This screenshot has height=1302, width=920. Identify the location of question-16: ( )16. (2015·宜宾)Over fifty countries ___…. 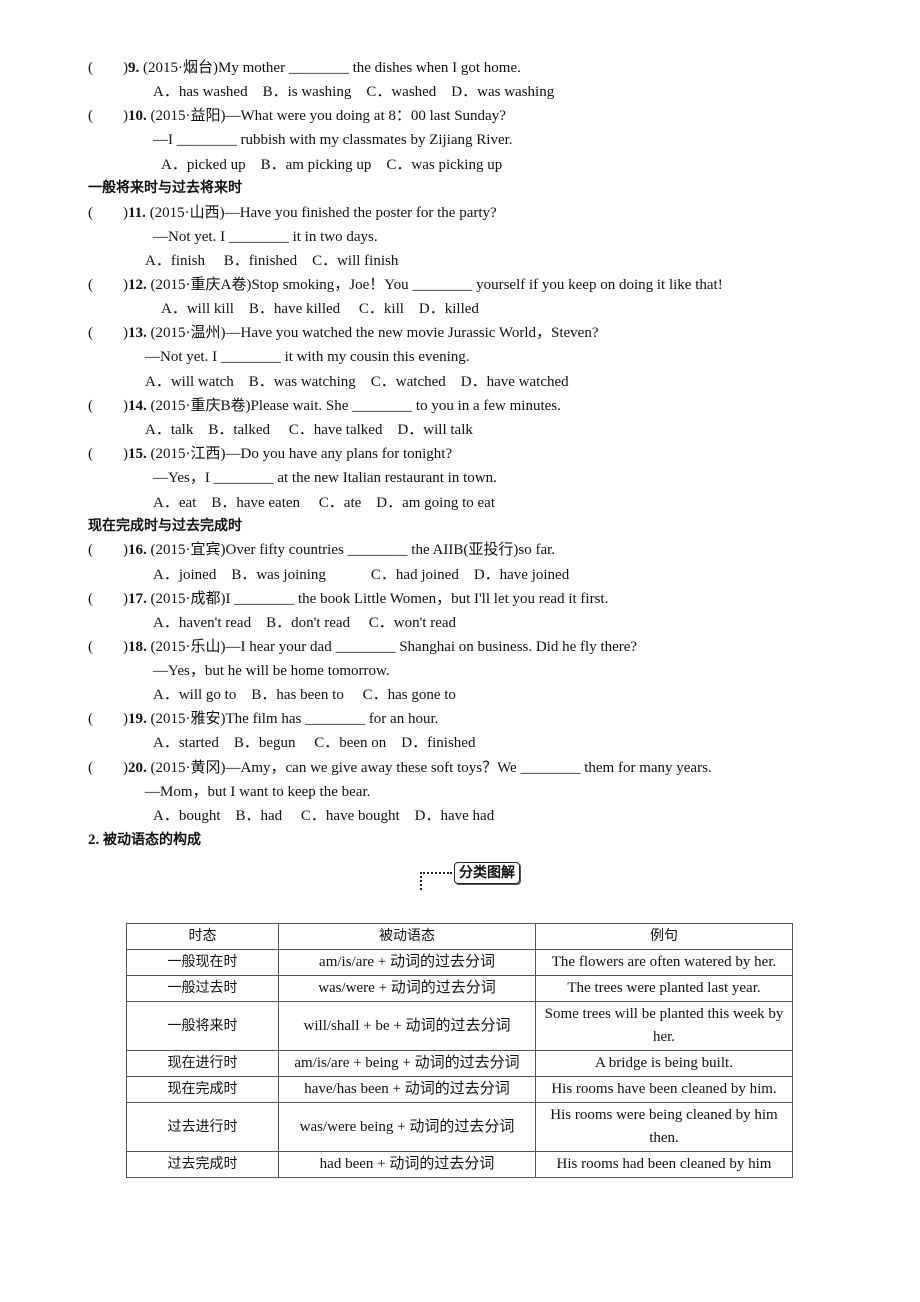
(322, 550).